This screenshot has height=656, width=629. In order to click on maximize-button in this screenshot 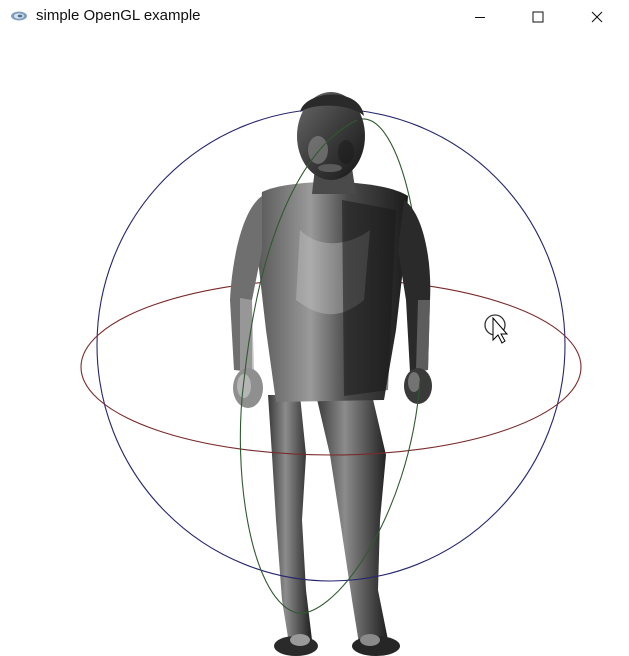, I will do `click(538, 16)`.